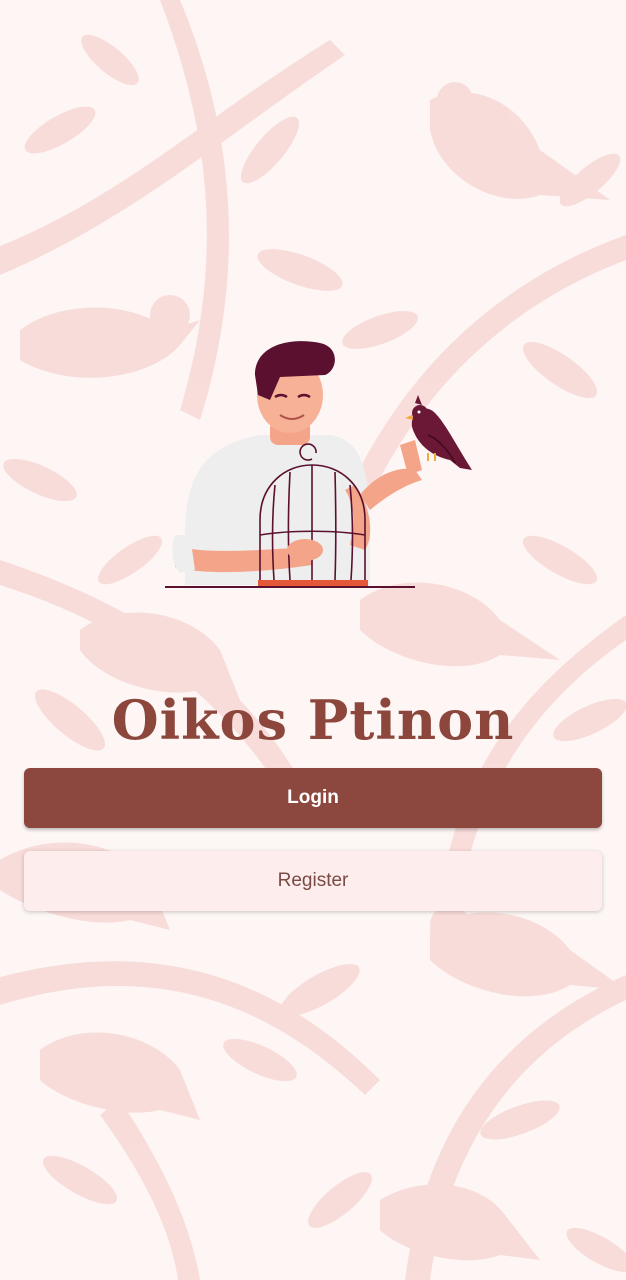 The height and width of the screenshot is (1280, 626). I want to click on login-button: Login, so click(313, 798).